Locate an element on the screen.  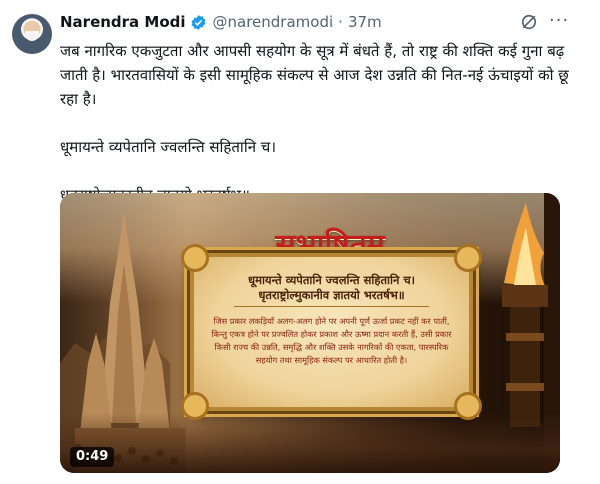
sloka-line: धूमायन्ते व्यपेतानि ज्वलन्ति सहितानि च। is located at coordinates (331, 280).